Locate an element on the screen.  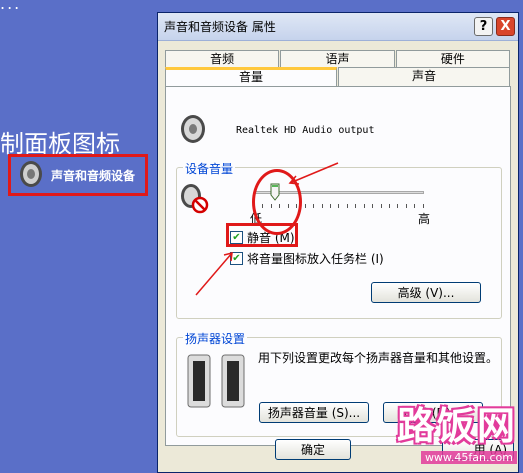
annotation-arrows is located at coordinates (267, 229).